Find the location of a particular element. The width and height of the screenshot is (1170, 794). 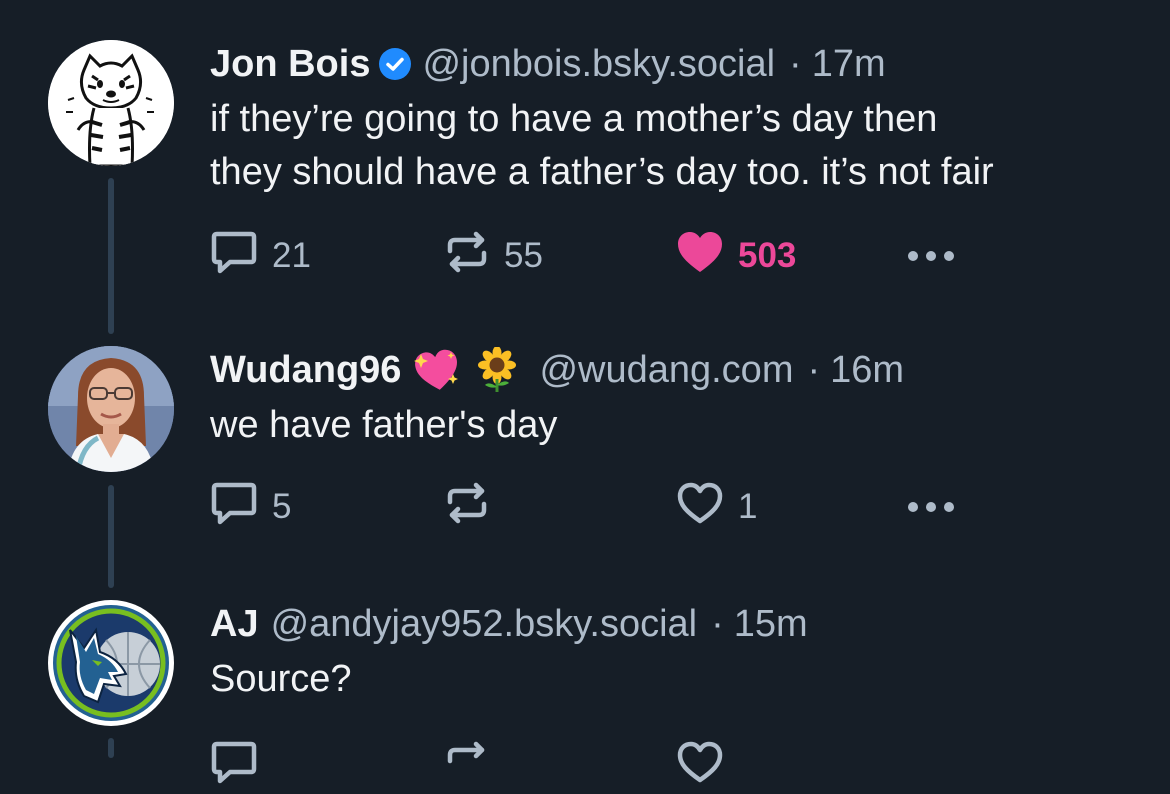

repost-button: 55 is located at coordinates (493, 255).